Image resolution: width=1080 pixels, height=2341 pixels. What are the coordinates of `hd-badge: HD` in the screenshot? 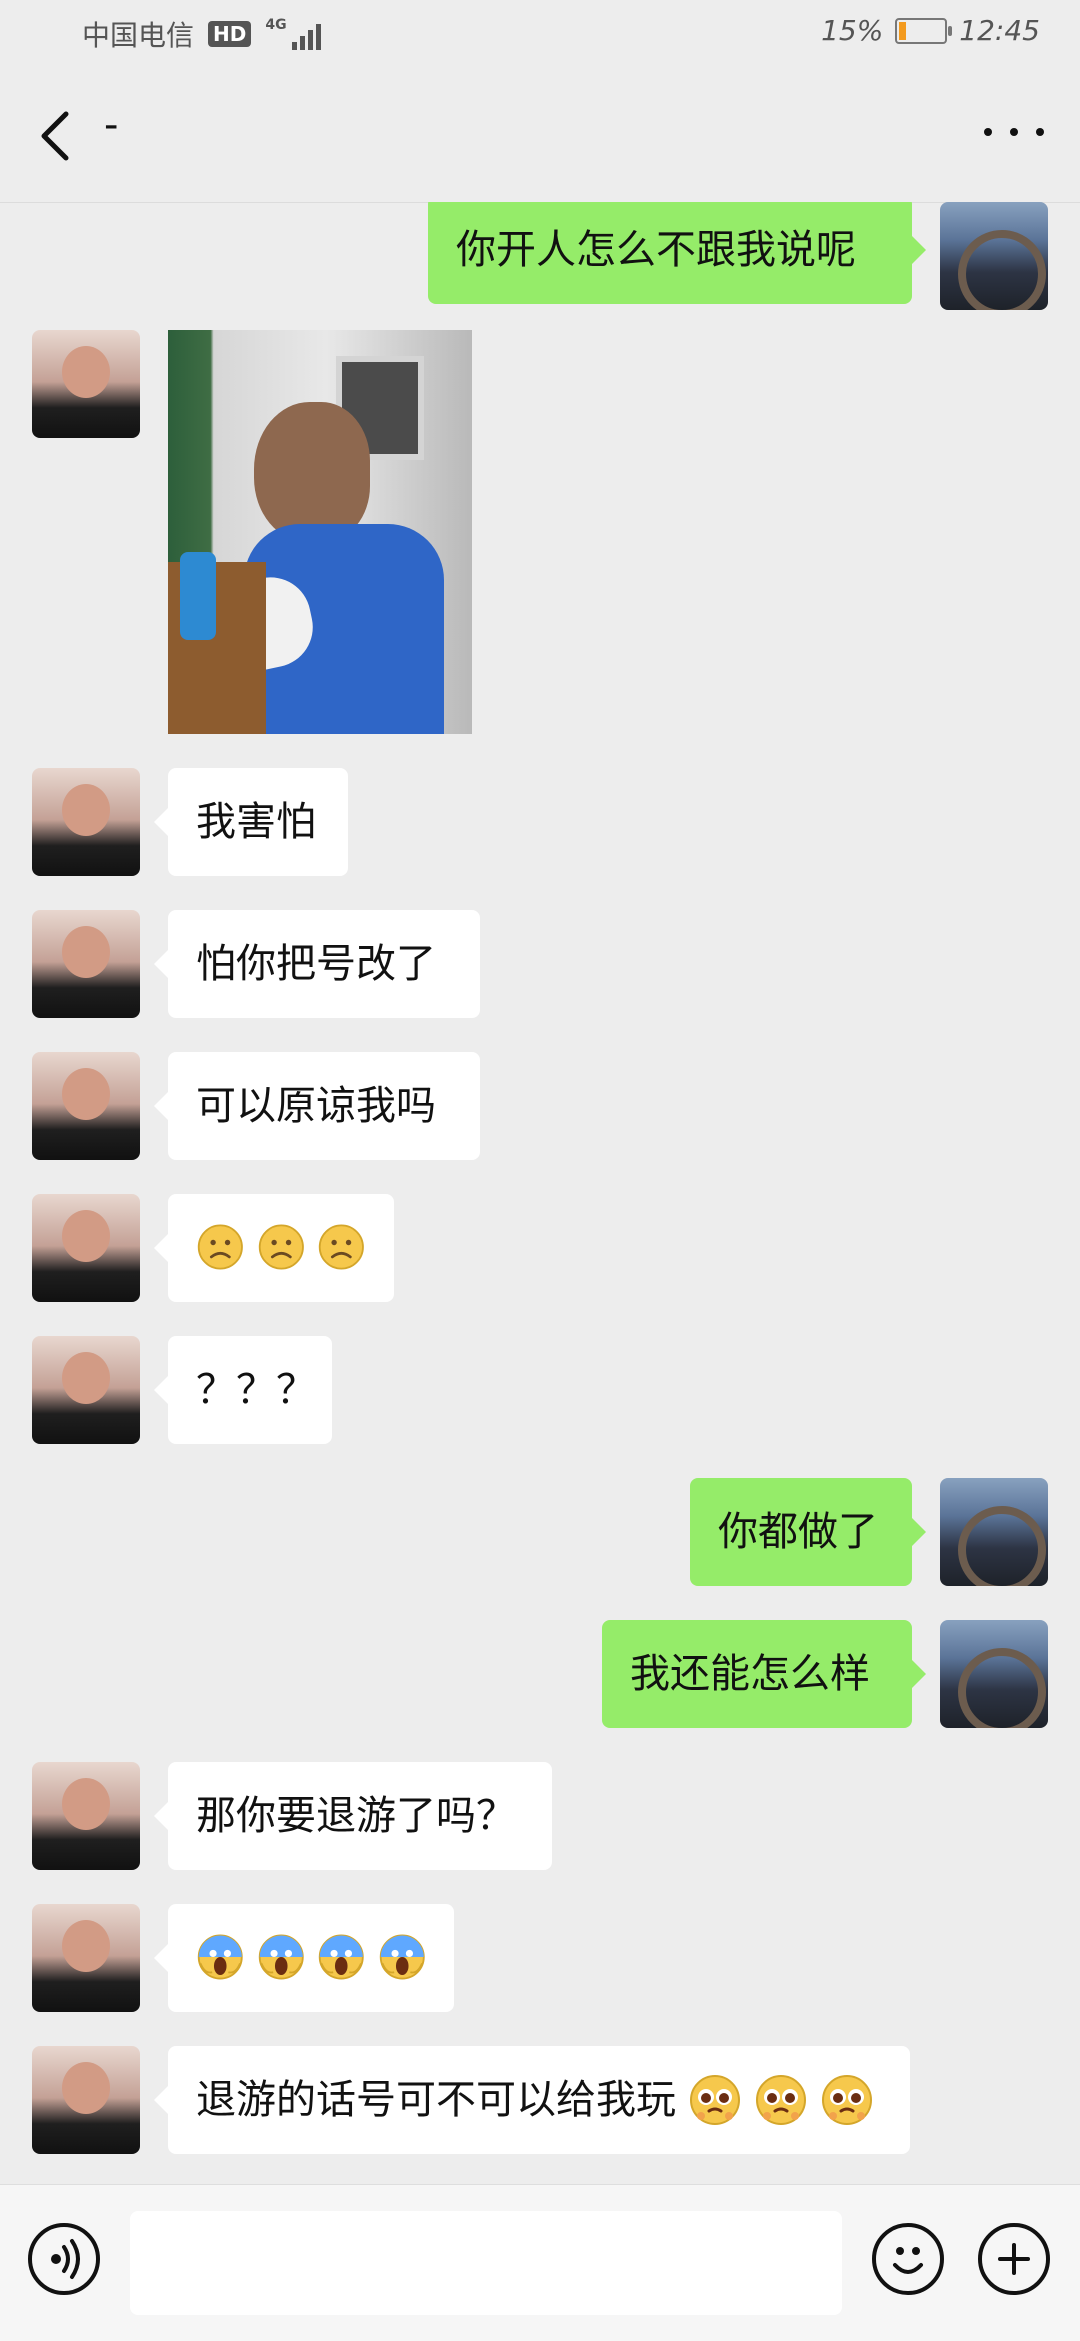 It's located at (230, 34).